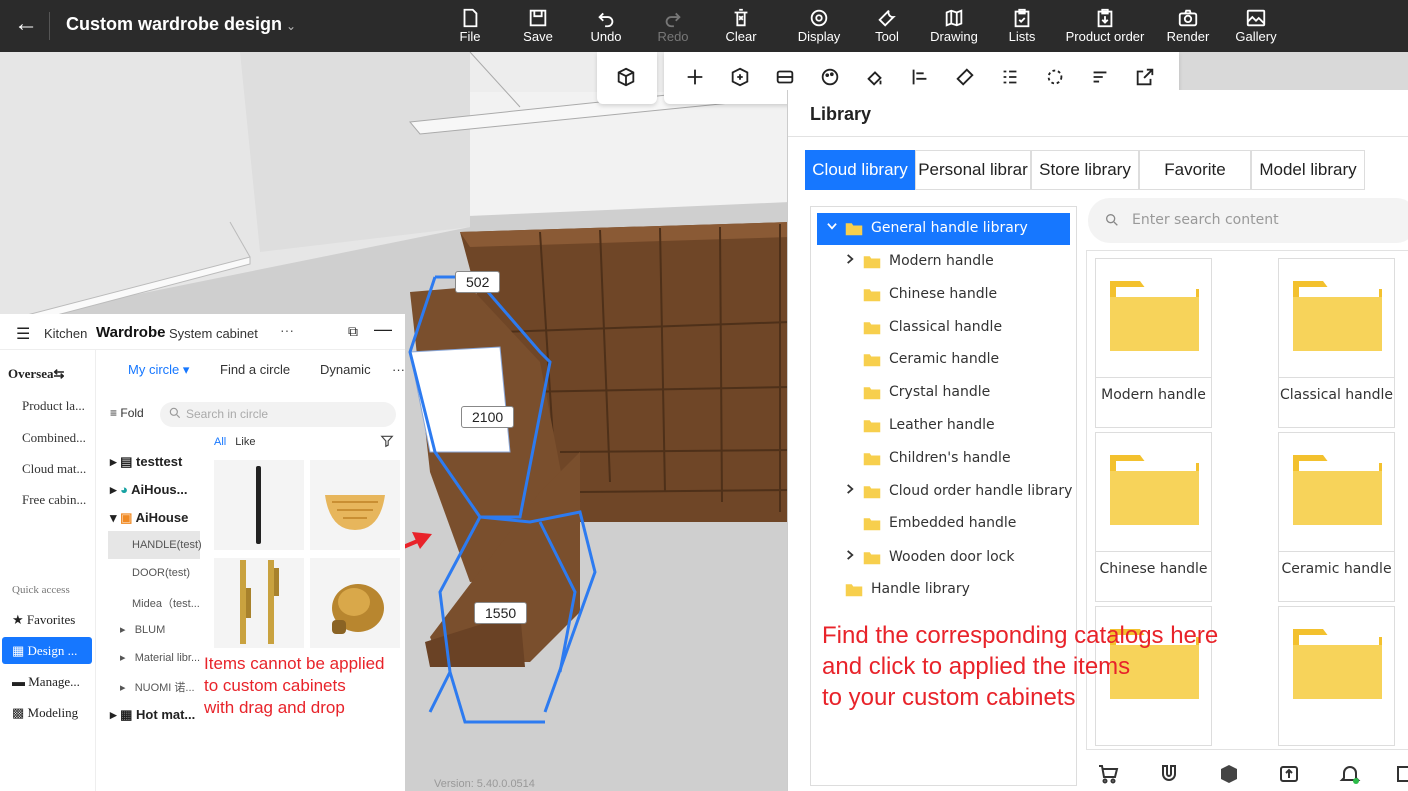 The height and width of the screenshot is (791, 1408). I want to click on tree-node-aihouse-2: ▾ ▣ AiHouse, so click(149, 518).